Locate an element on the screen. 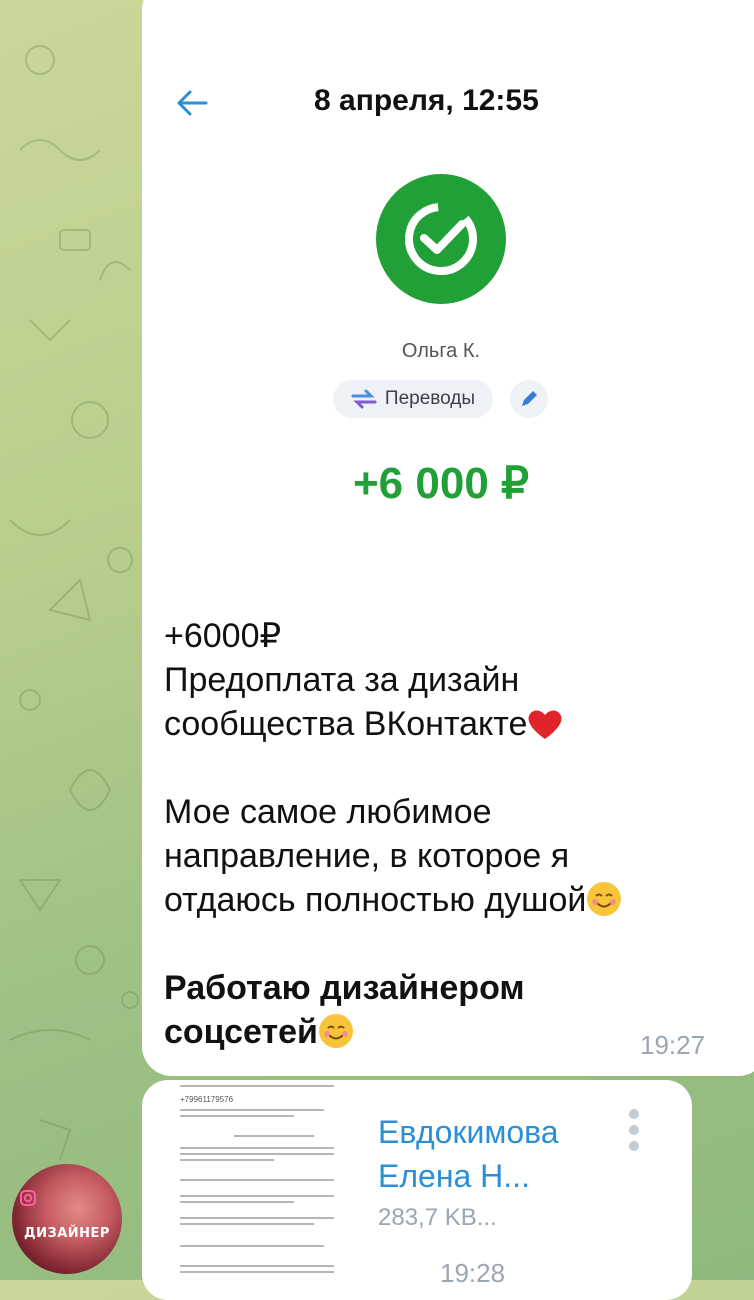 This screenshot has height=1300, width=754. document-thumbnail: +79961179576 is located at coordinates (258, 1185).